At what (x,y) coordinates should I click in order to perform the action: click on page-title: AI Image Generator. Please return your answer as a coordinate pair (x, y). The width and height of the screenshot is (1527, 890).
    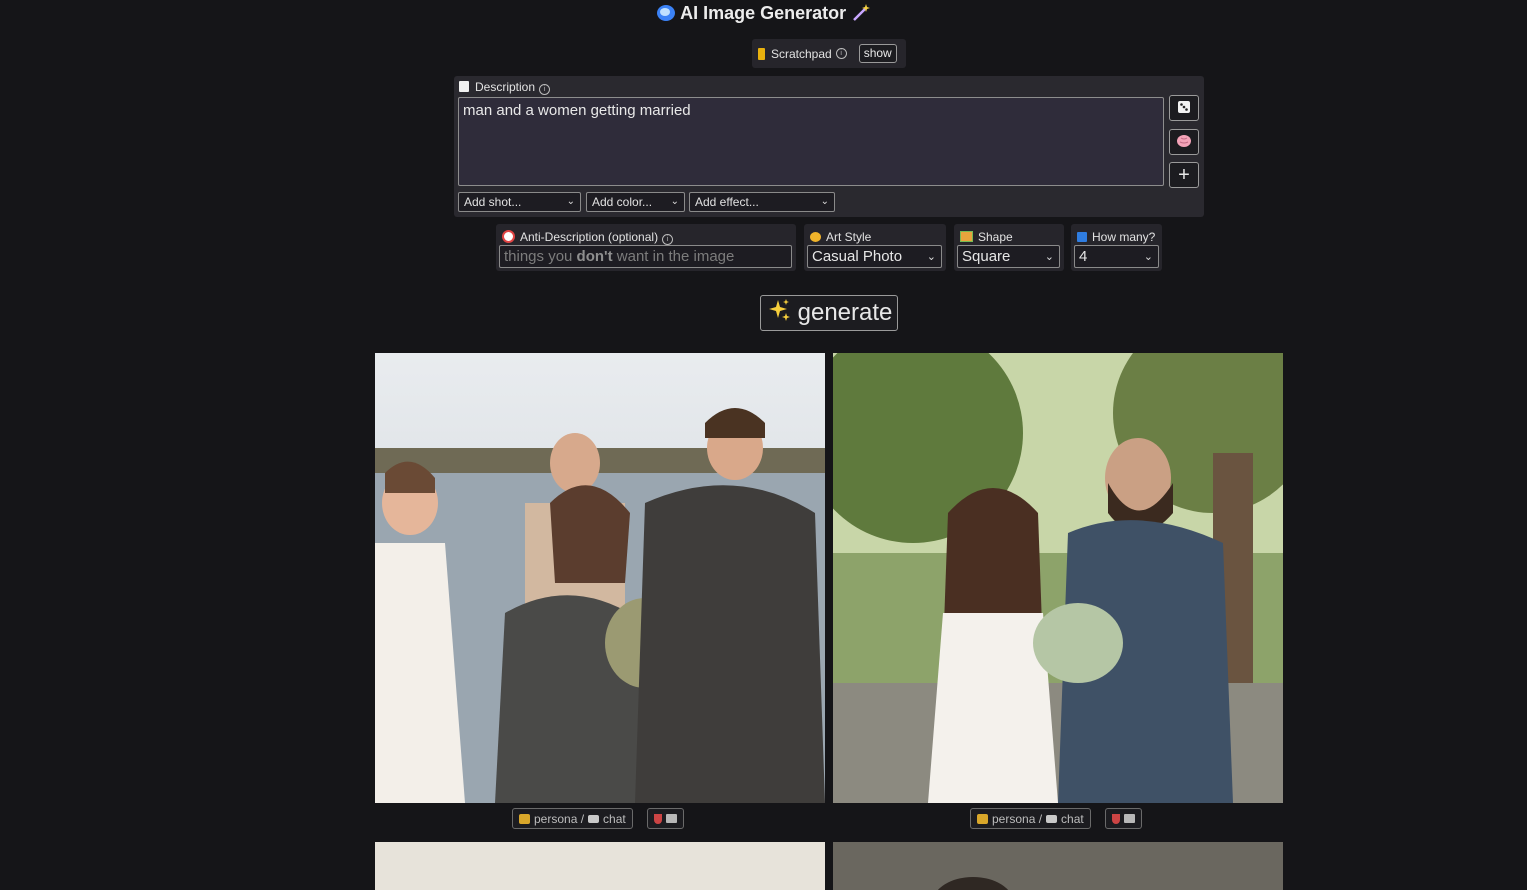
    Looking at the image, I should click on (763, 13).